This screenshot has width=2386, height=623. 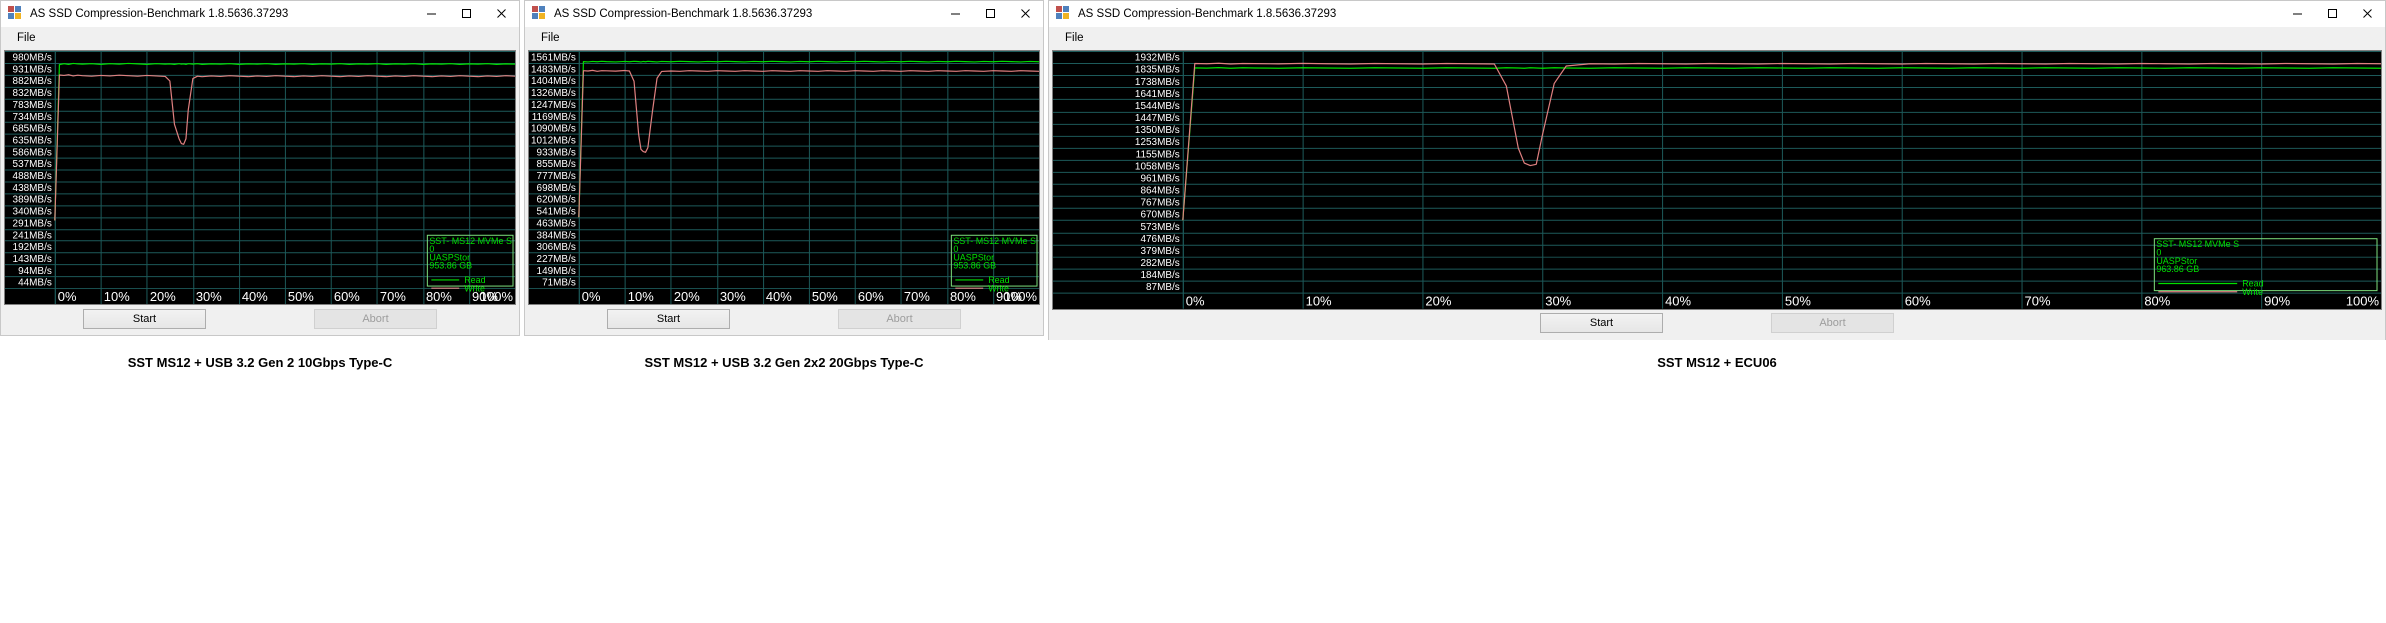 What do you see at coordinates (556, 235) in the screenshot?
I see `y-axis-tick: 384MB/s` at bounding box center [556, 235].